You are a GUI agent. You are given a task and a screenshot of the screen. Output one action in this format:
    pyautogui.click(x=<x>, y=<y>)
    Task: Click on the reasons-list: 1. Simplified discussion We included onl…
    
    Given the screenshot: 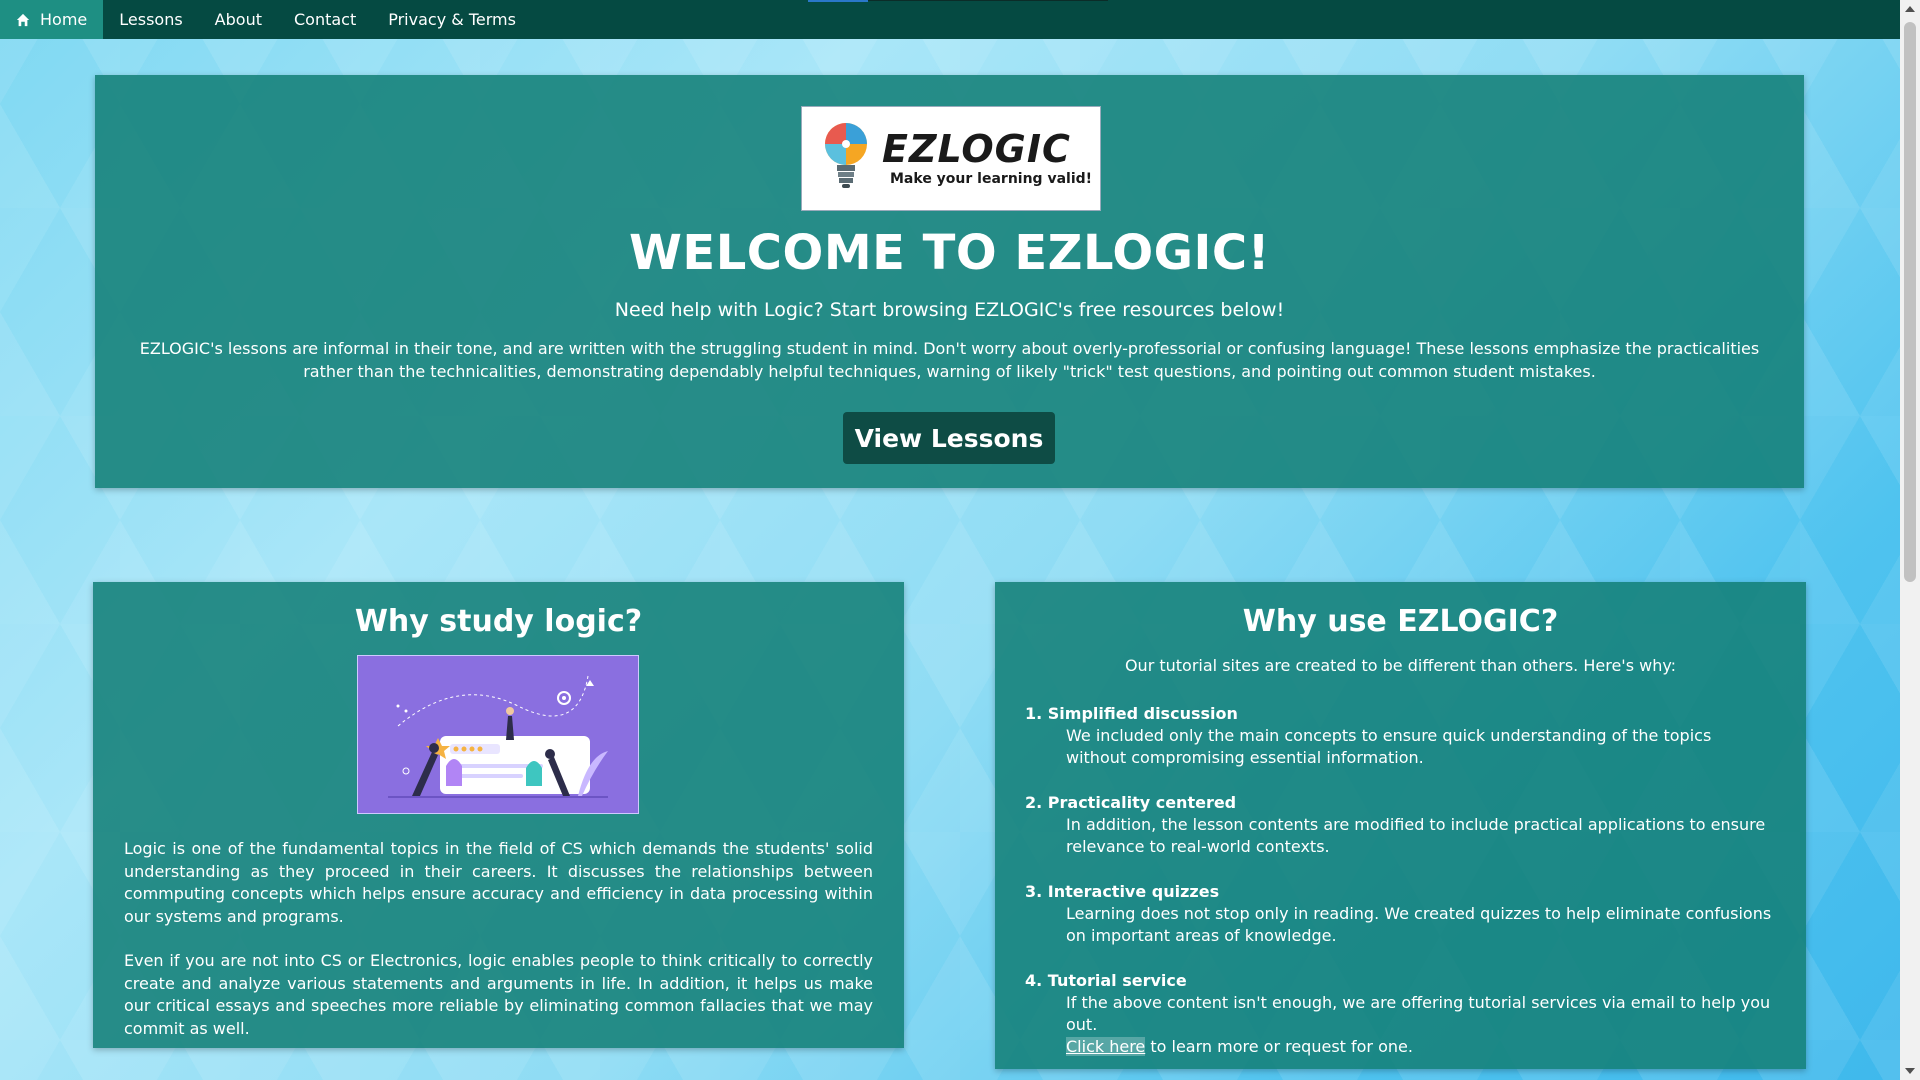 What is the action you would take?
    pyautogui.click(x=1400, y=891)
    